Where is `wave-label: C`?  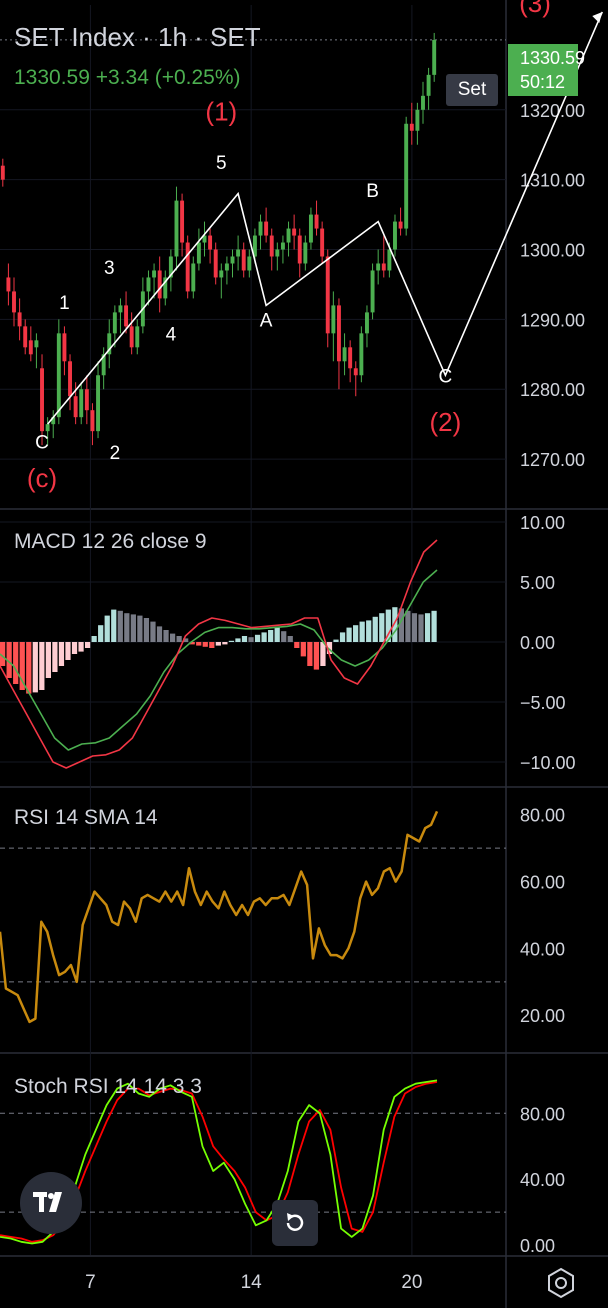 wave-label: C is located at coordinates (446, 376).